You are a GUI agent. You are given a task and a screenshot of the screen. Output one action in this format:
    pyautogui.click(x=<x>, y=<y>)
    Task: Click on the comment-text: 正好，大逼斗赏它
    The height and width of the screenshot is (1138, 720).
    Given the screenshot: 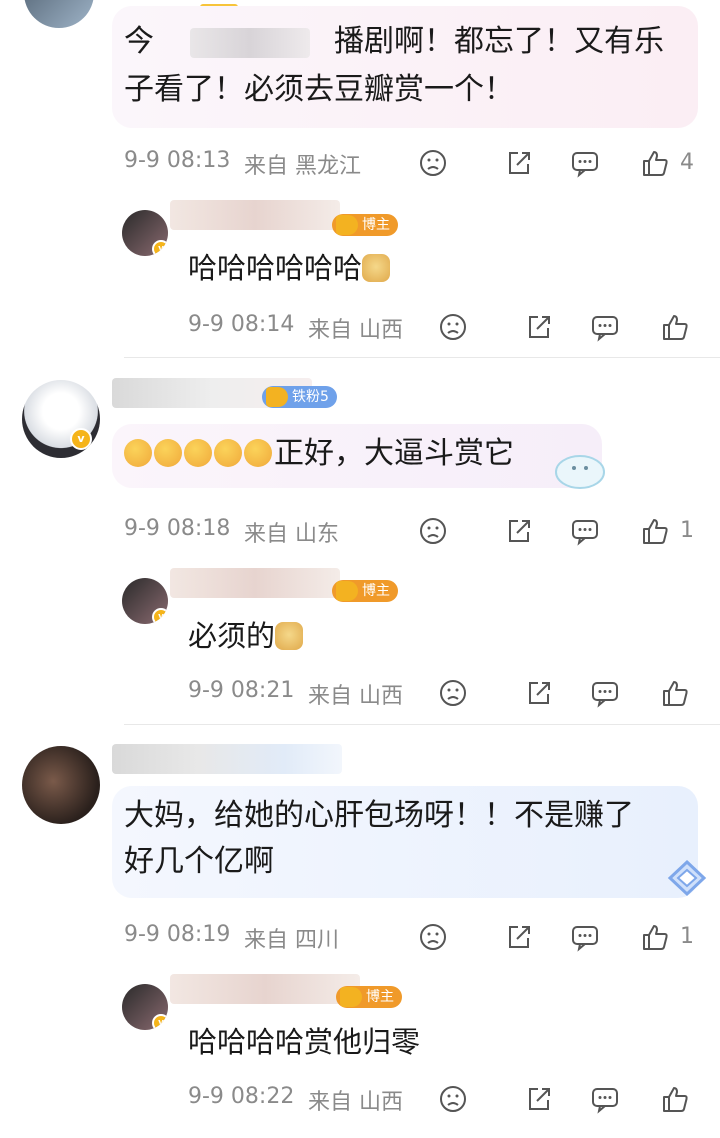 What is the action you would take?
    pyautogui.click(x=319, y=454)
    